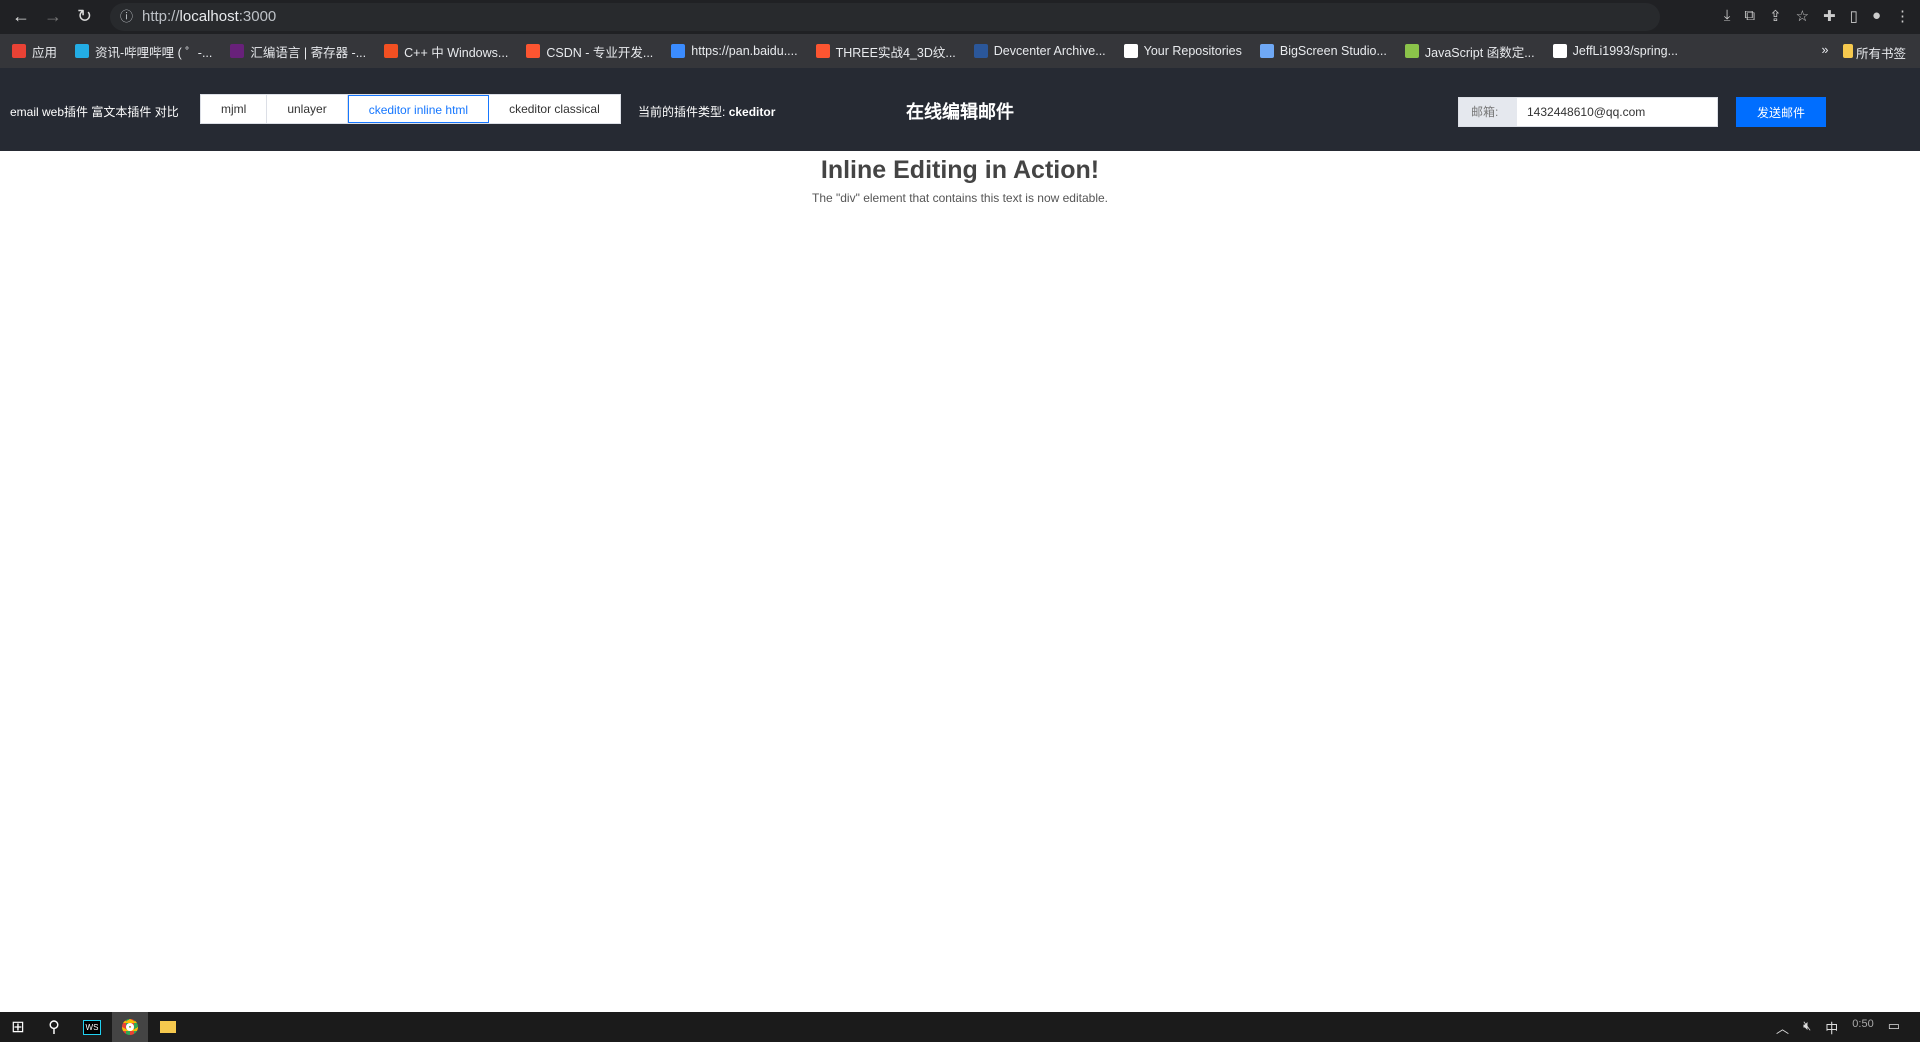  I want to click on email-field-group: 邮箱:, so click(1588, 112).